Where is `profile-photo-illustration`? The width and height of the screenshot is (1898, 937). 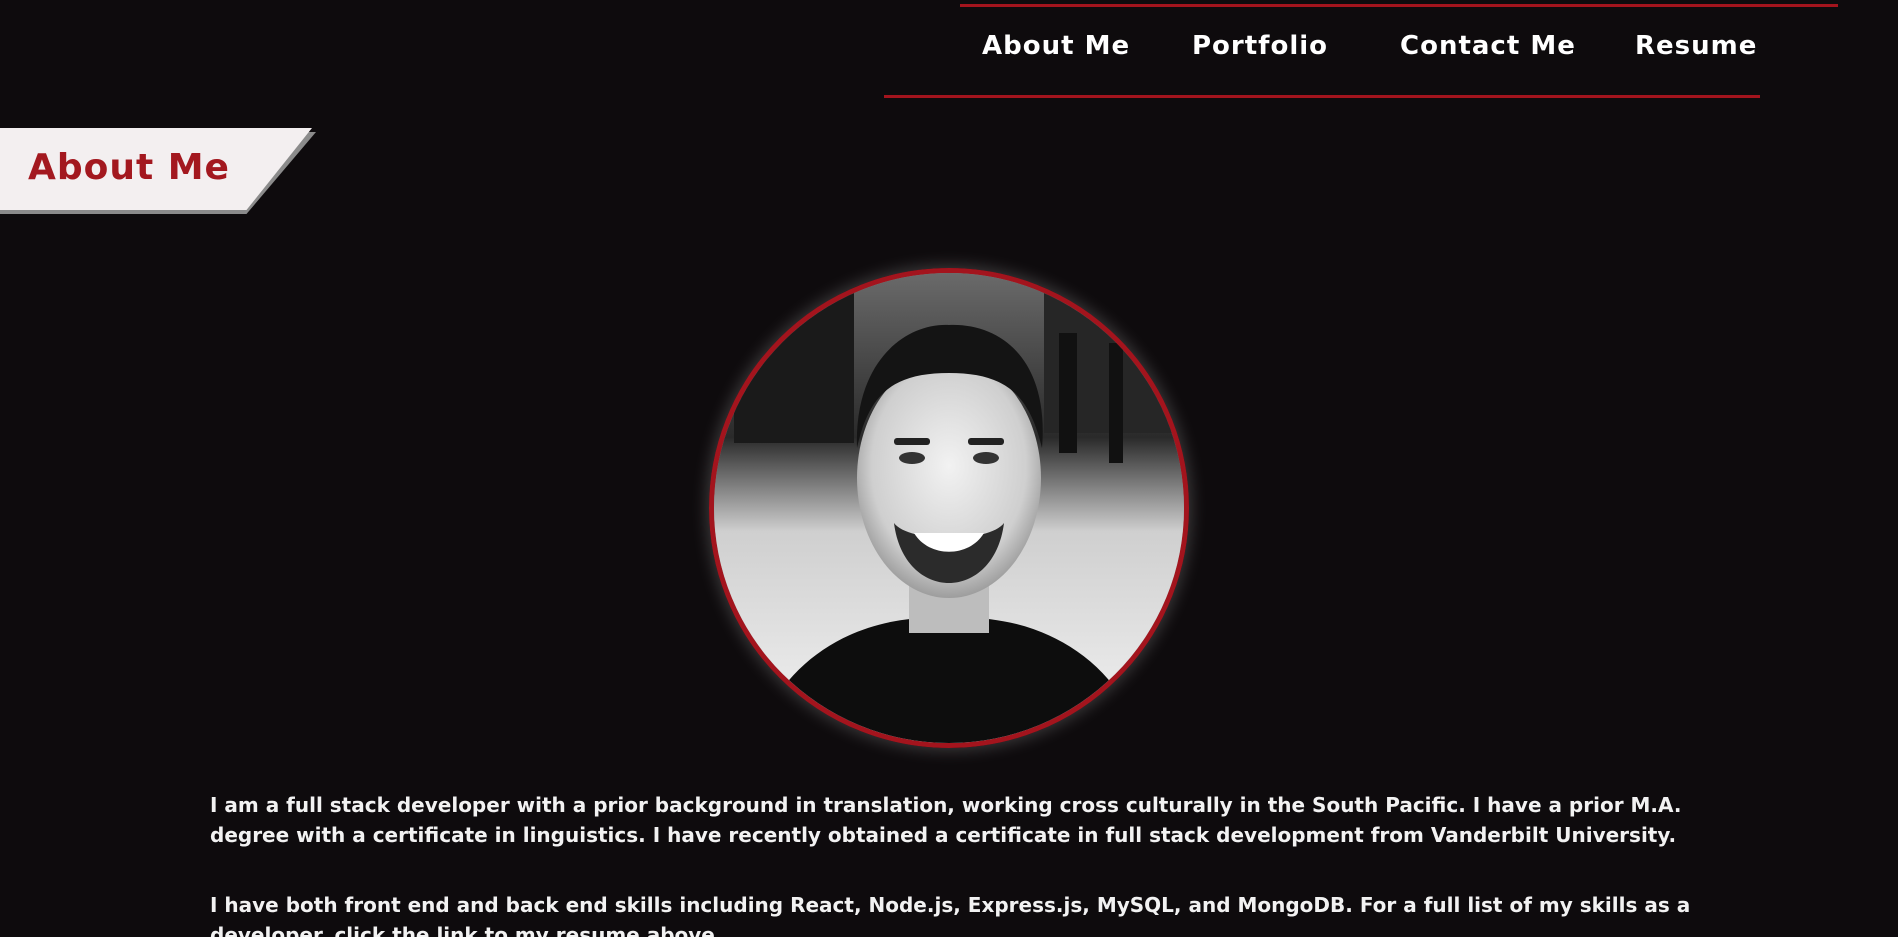
profile-photo-illustration is located at coordinates (949, 508).